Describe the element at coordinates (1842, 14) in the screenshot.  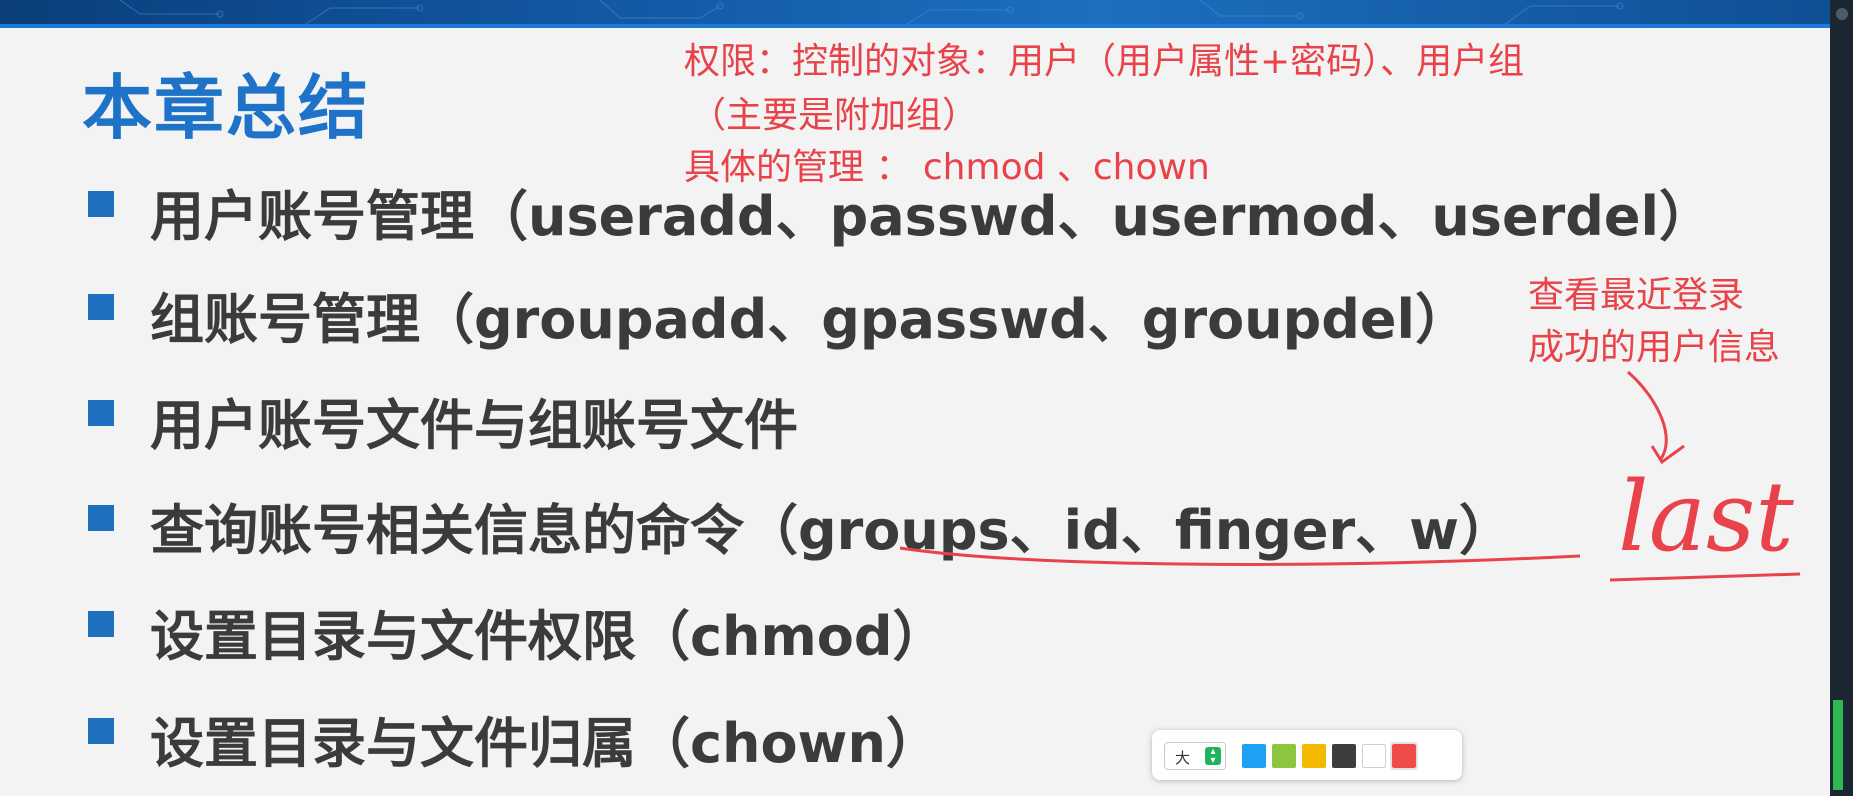
I see `corner-indicator-icon` at that location.